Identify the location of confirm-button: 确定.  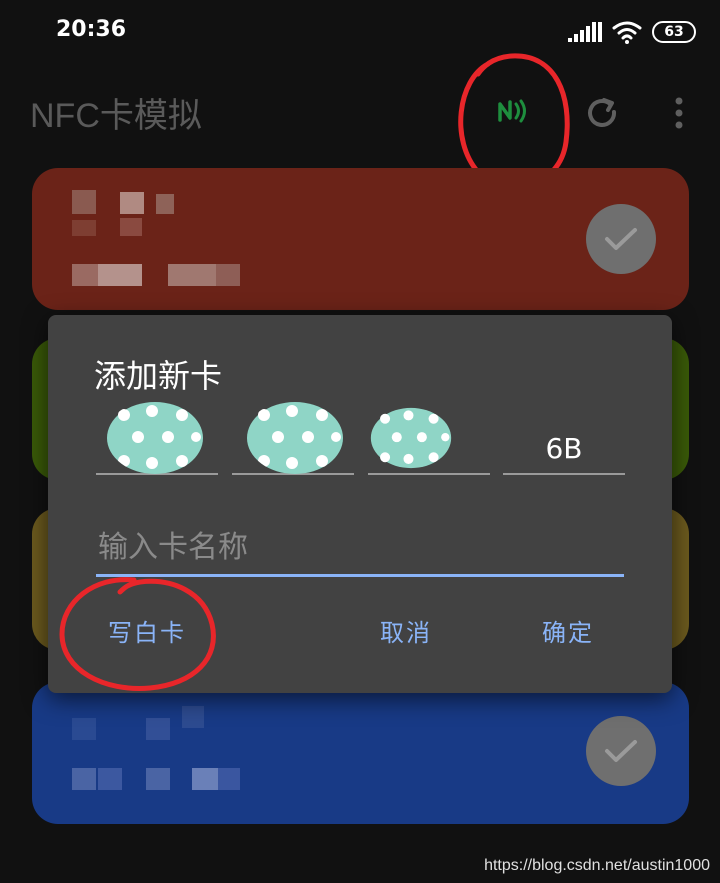
(568, 630).